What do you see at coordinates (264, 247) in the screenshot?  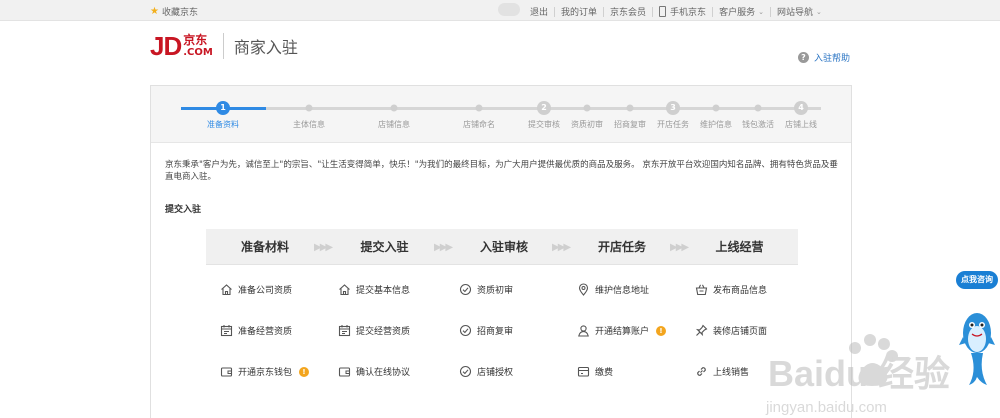 I see `column-title: 准备材料` at bounding box center [264, 247].